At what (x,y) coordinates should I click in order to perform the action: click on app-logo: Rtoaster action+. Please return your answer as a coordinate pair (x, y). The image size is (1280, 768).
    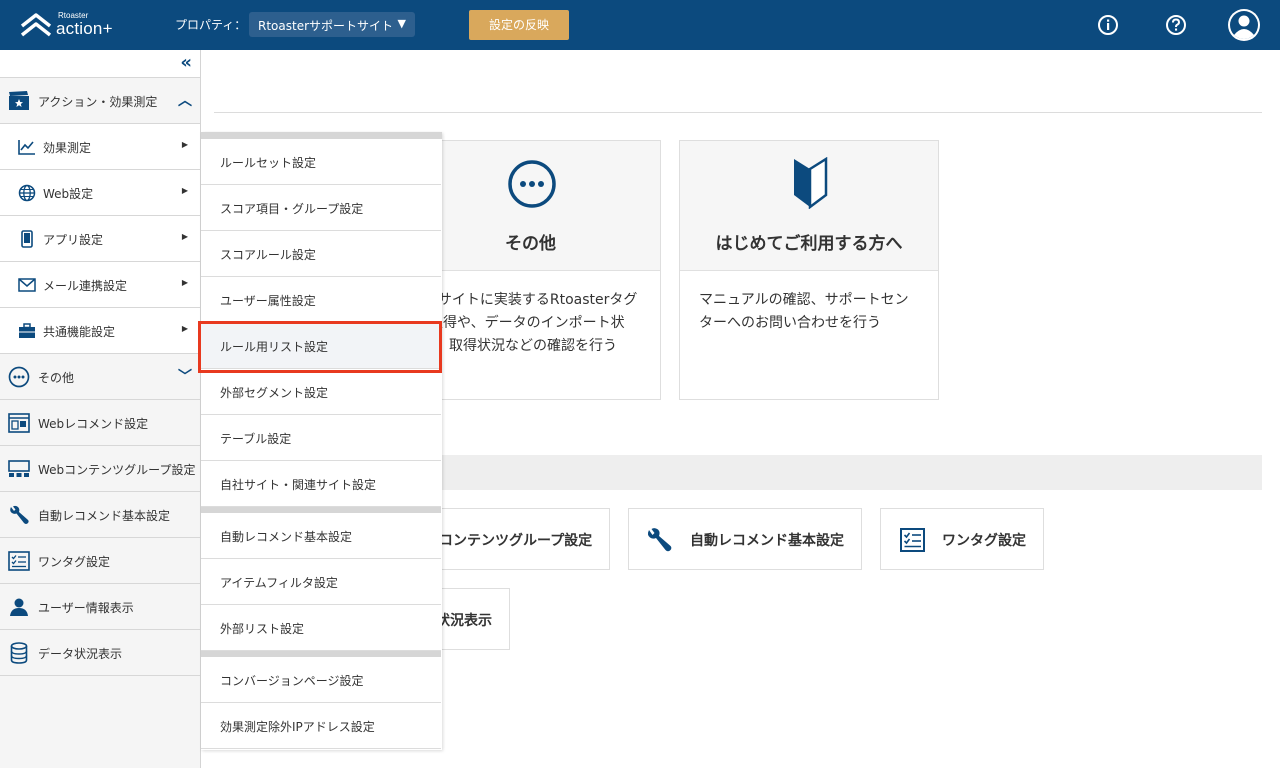
    Looking at the image, I should click on (75, 25).